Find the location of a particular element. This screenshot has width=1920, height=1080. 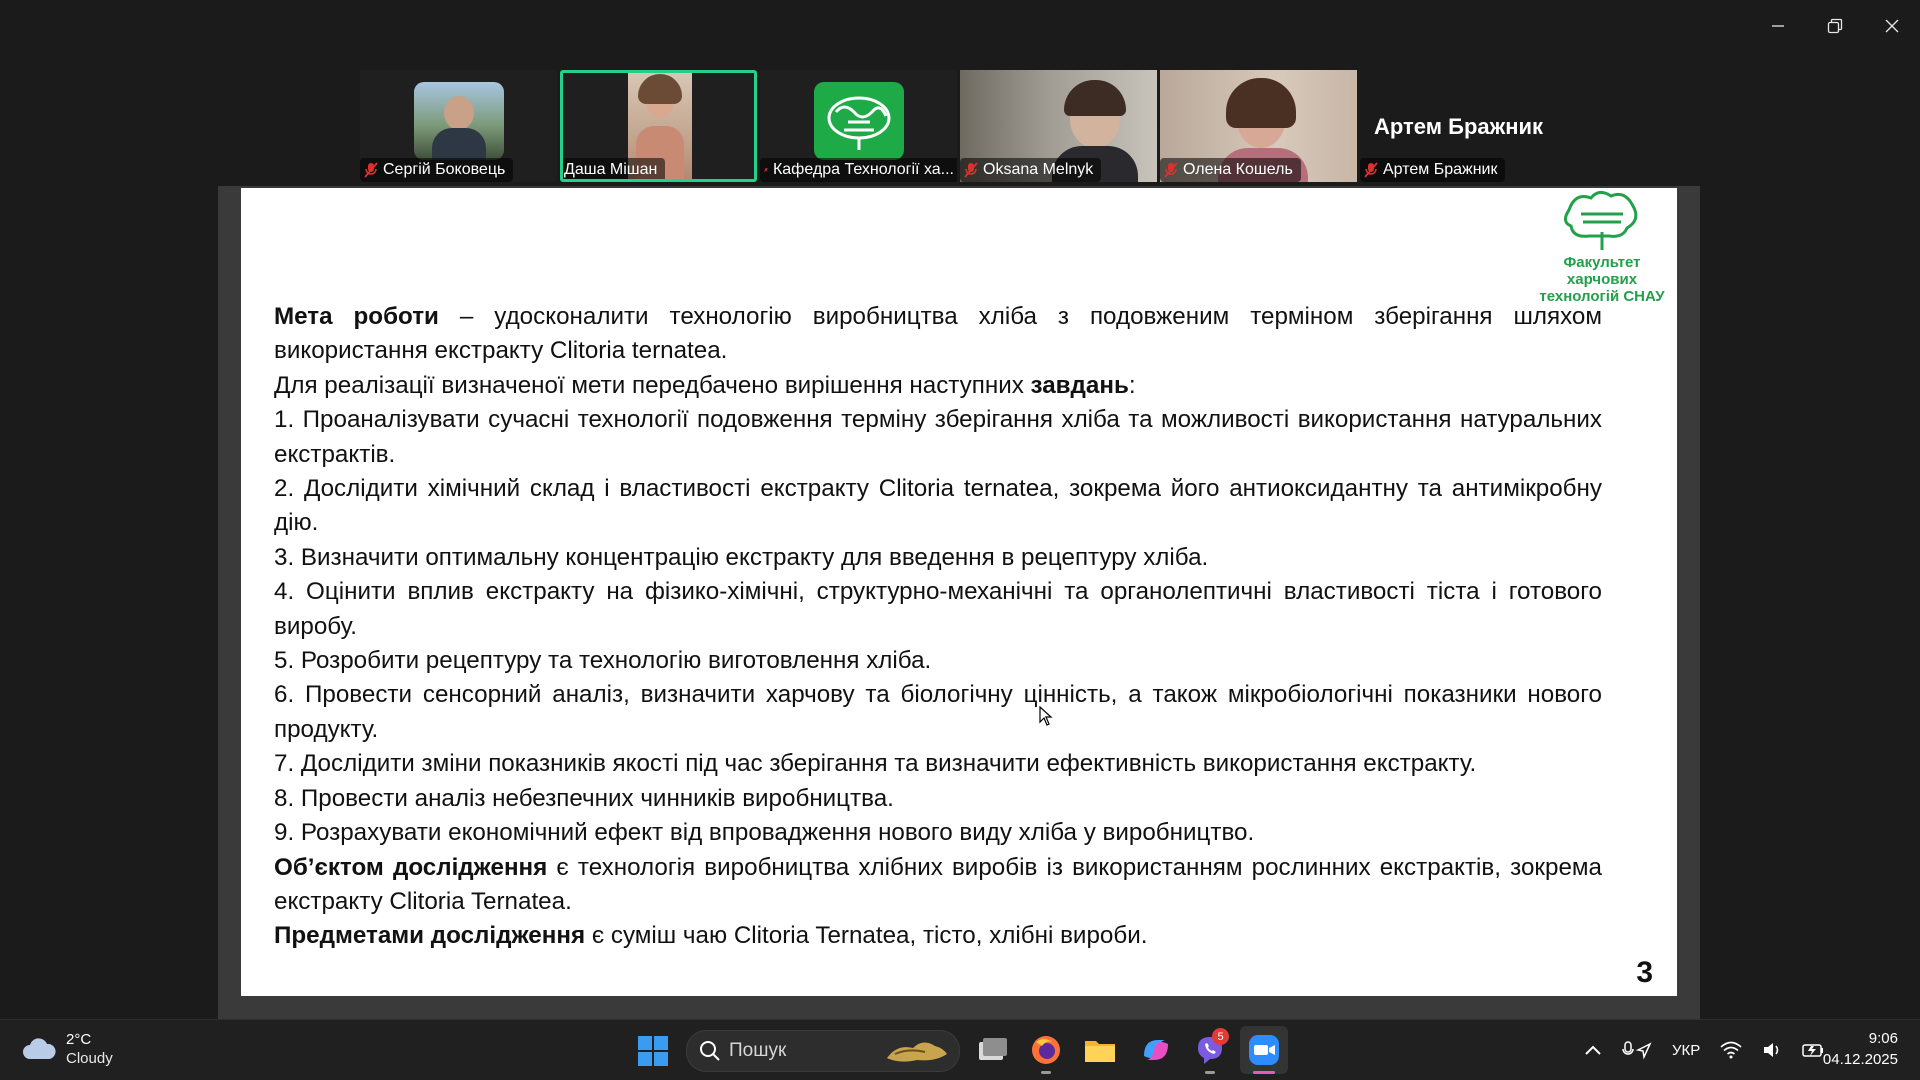

window-controls is located at coordinates (1834, 26).